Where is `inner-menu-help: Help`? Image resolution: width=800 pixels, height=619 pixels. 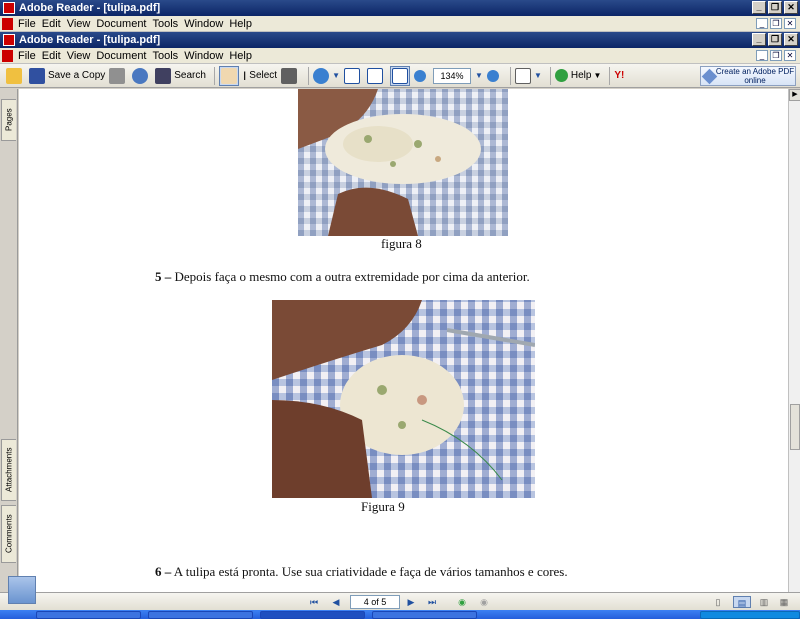 inner-menu-help: Help is located at coordinates (243, 56).